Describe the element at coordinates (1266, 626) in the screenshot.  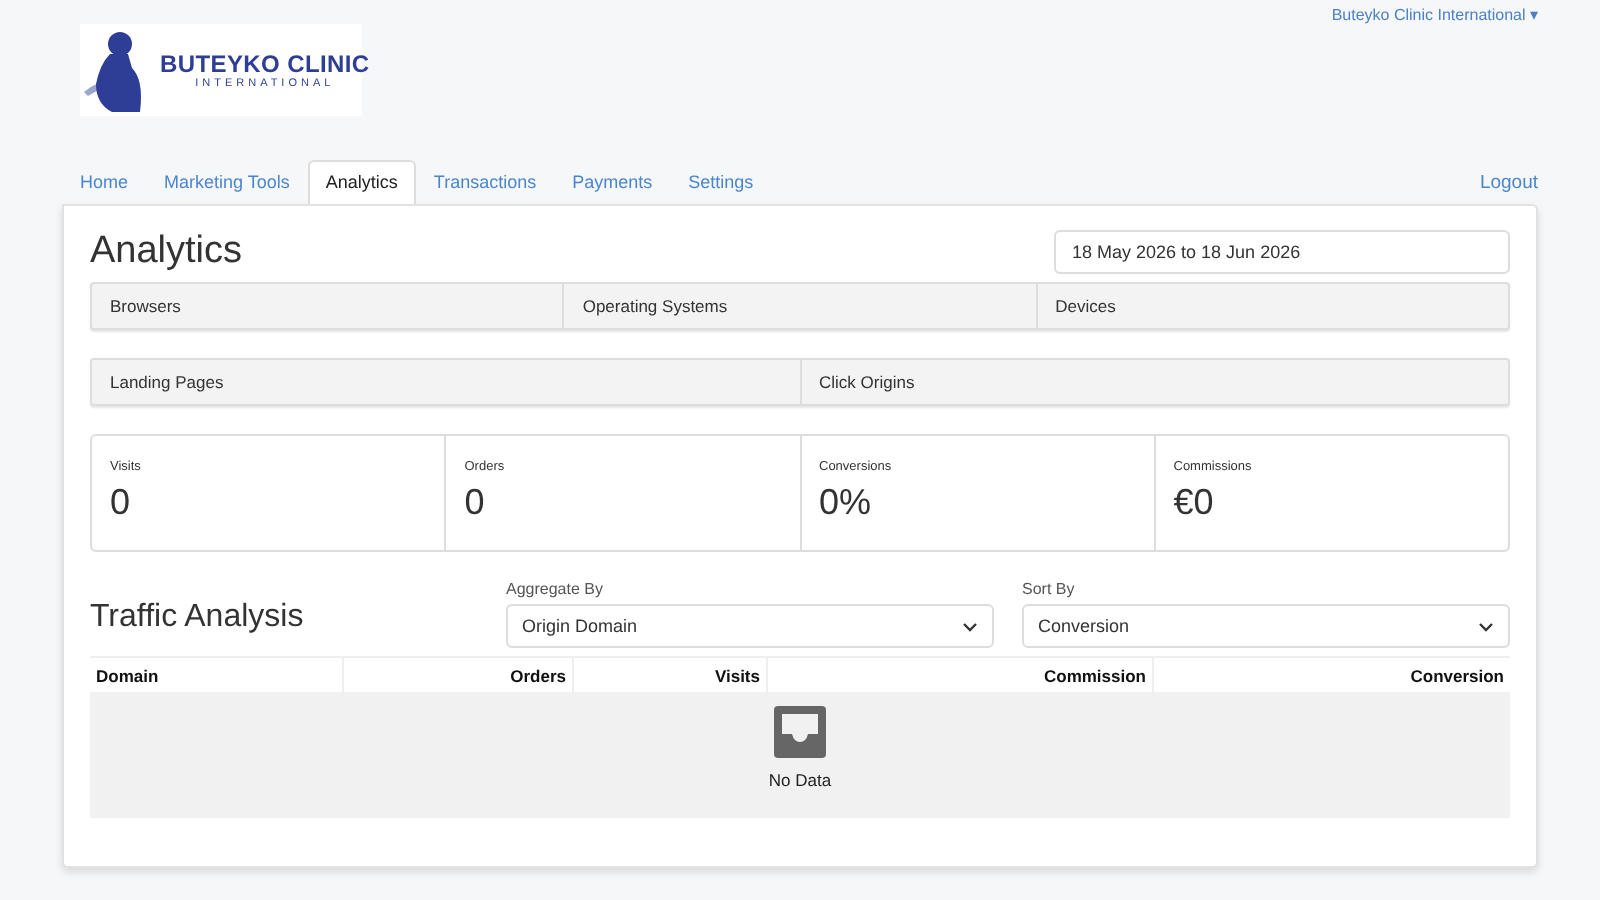
I see `dropdown: Conversion` at that location.